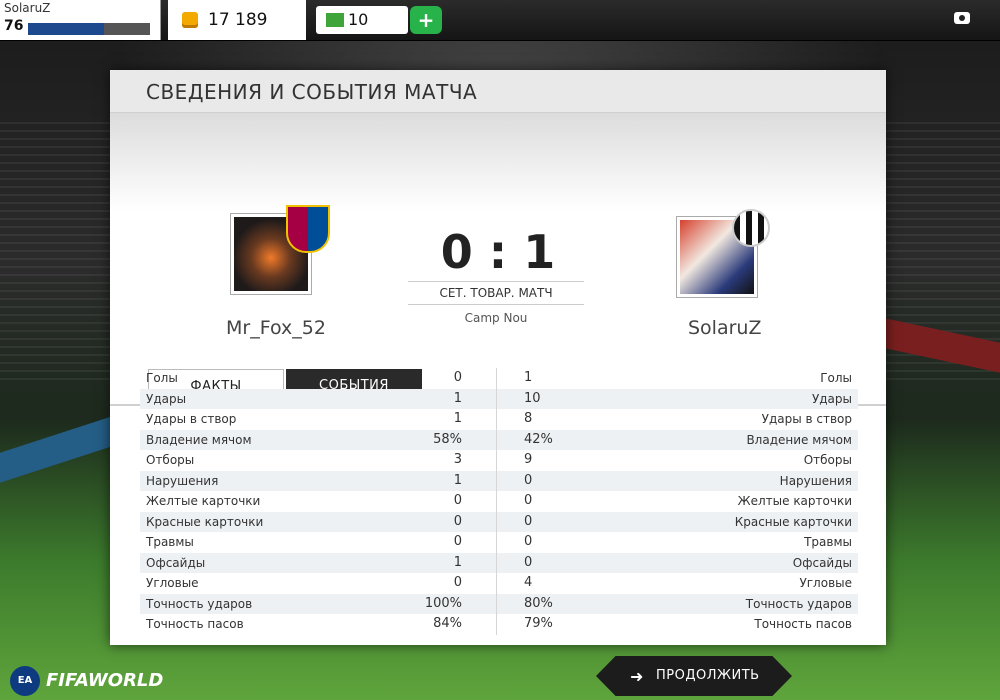 This screenshot has height=700, width=1000. Describe the element at coordinates (528, 459) in the screenshot. I see `stat-value-away: 9` at that location.